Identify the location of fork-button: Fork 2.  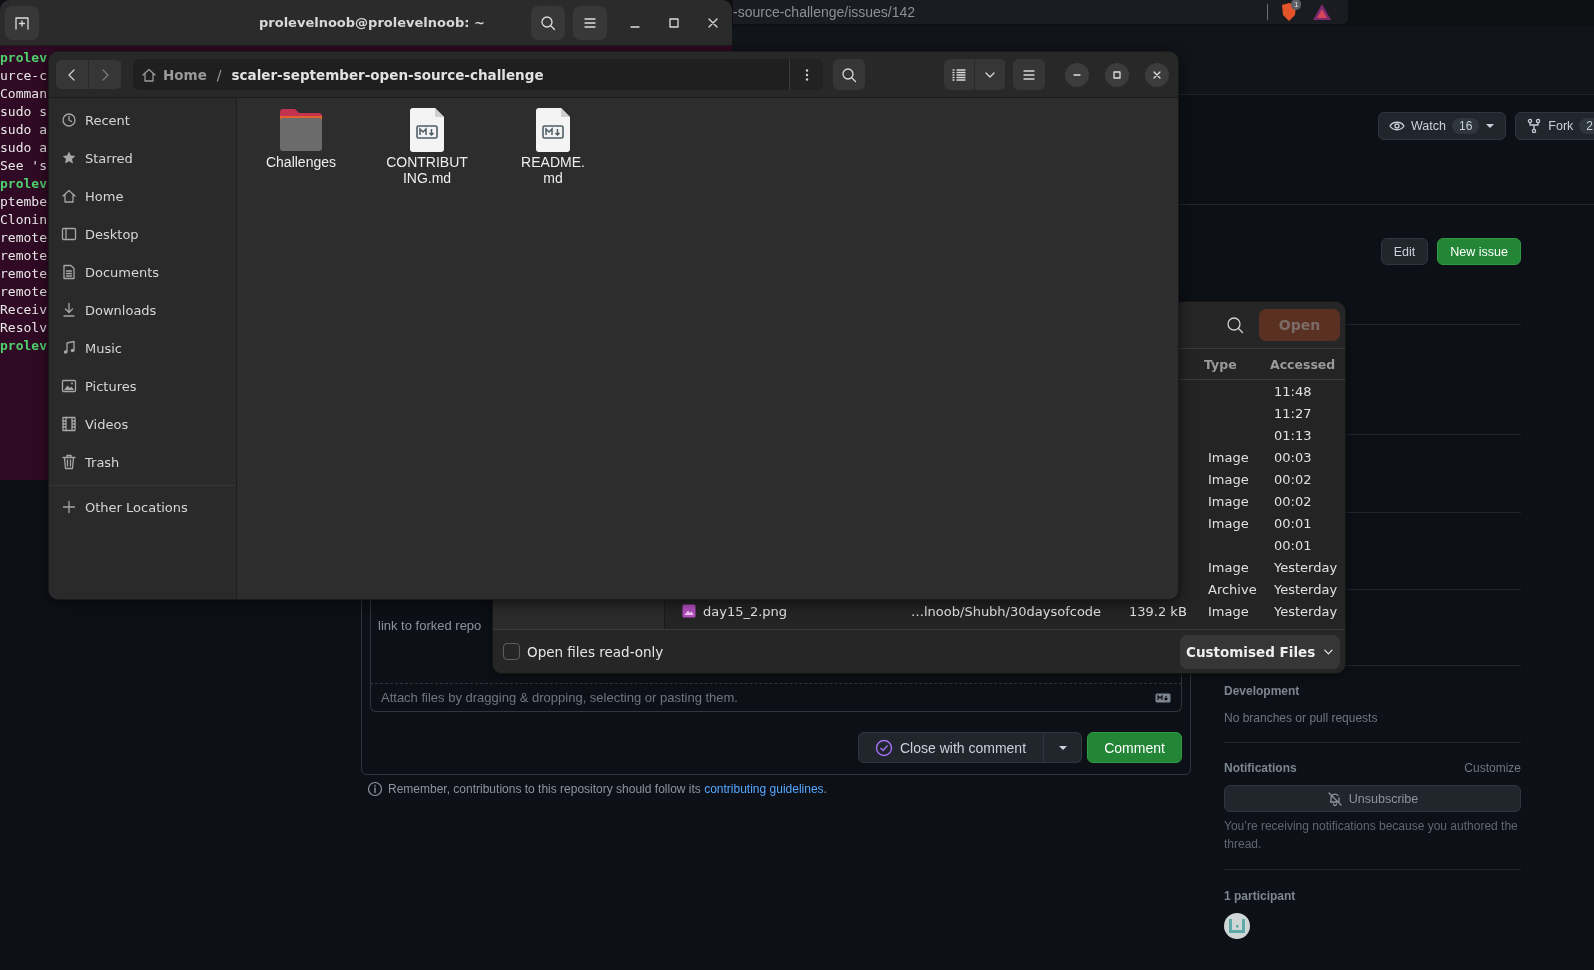
(1554, 126).